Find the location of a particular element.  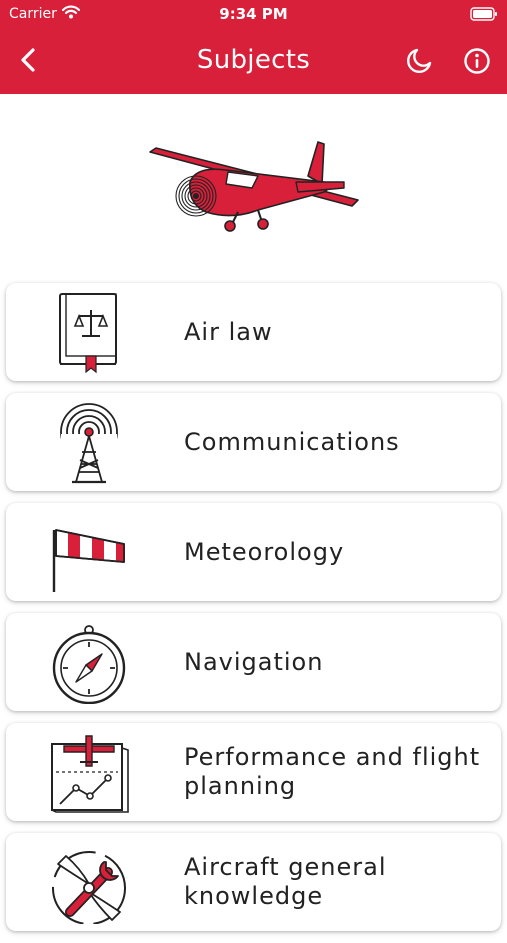

moon-icon is located at coordinates (419, 60).